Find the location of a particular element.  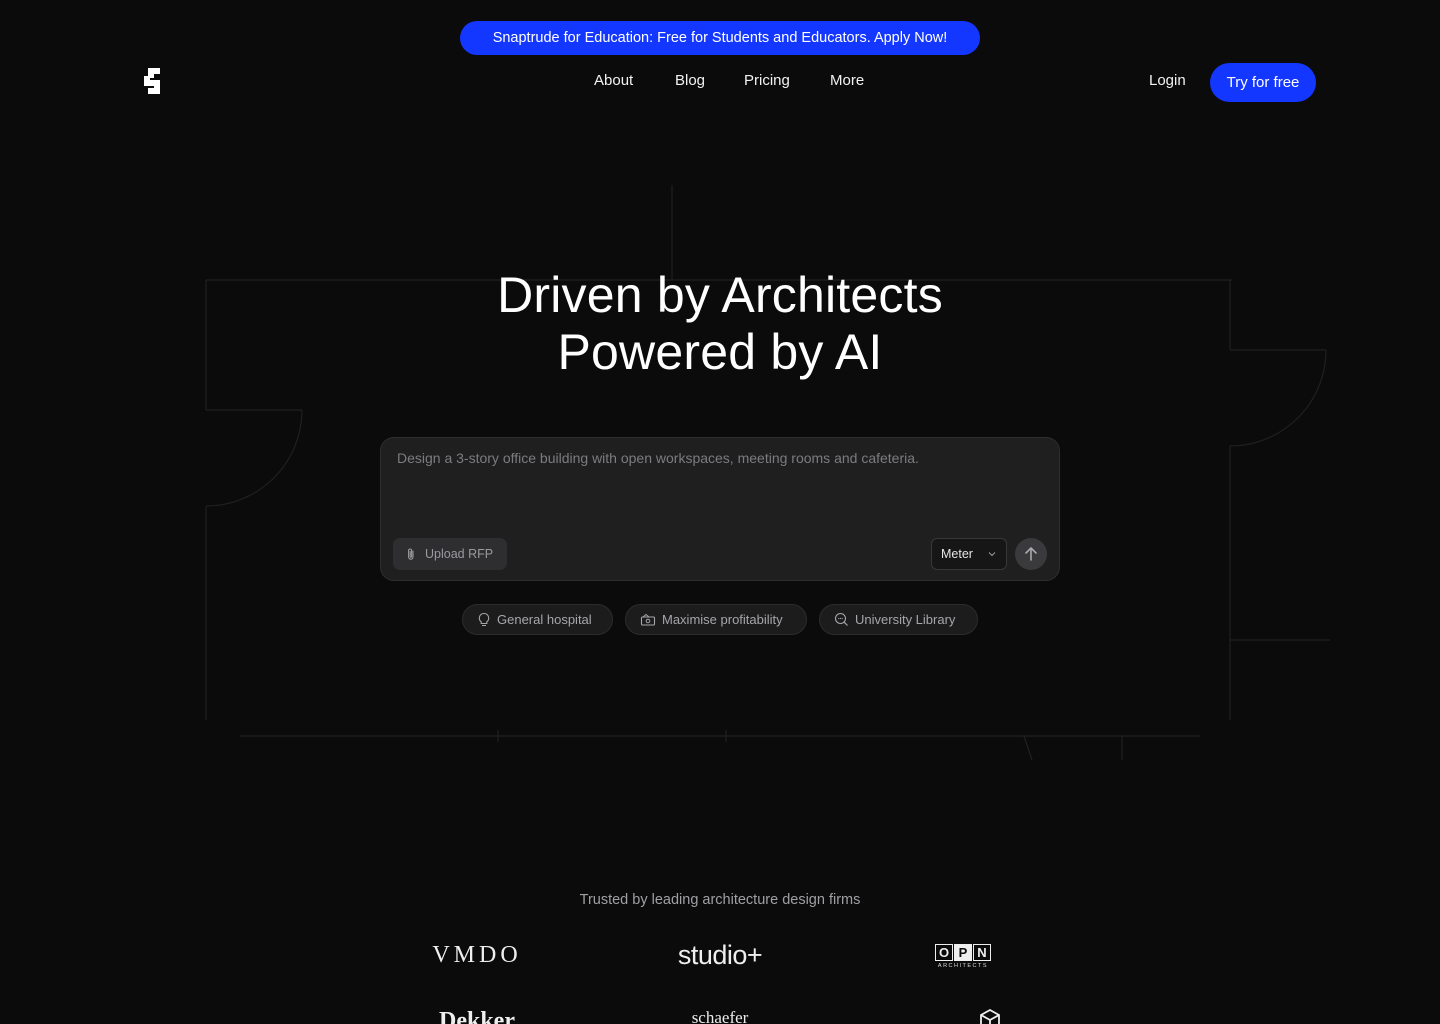

suggestion-chip-university-library: University Library is located at coordinates (898, 619).